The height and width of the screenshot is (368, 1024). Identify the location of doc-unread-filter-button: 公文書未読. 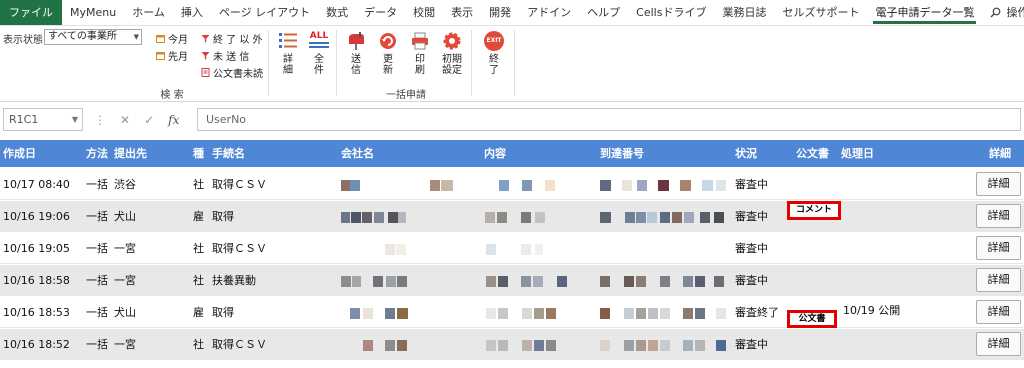
(232, 72).